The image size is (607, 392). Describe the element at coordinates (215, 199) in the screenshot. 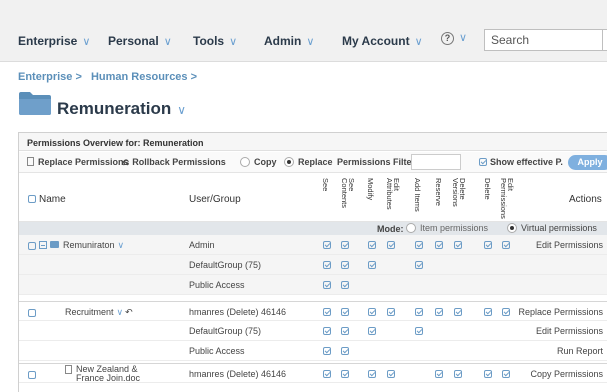

I see `user-group-column-header: User/Group` at that location.